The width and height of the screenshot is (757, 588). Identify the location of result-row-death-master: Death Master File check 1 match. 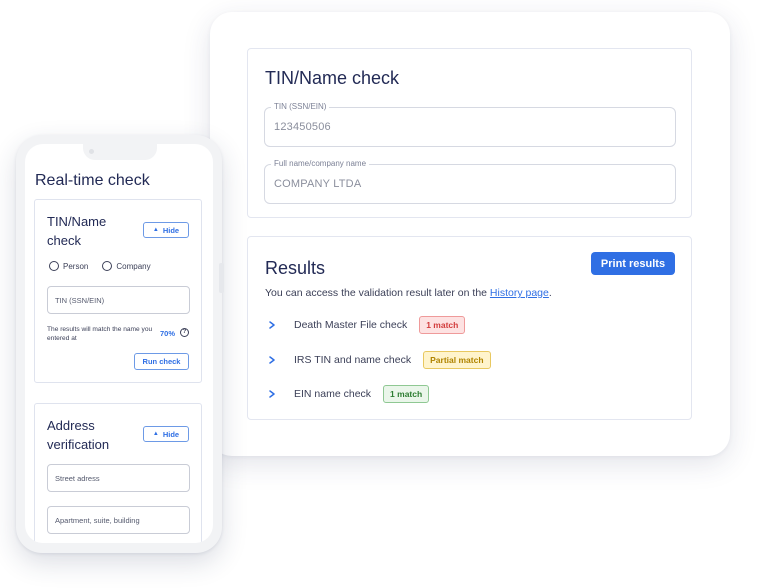
(366, 325).